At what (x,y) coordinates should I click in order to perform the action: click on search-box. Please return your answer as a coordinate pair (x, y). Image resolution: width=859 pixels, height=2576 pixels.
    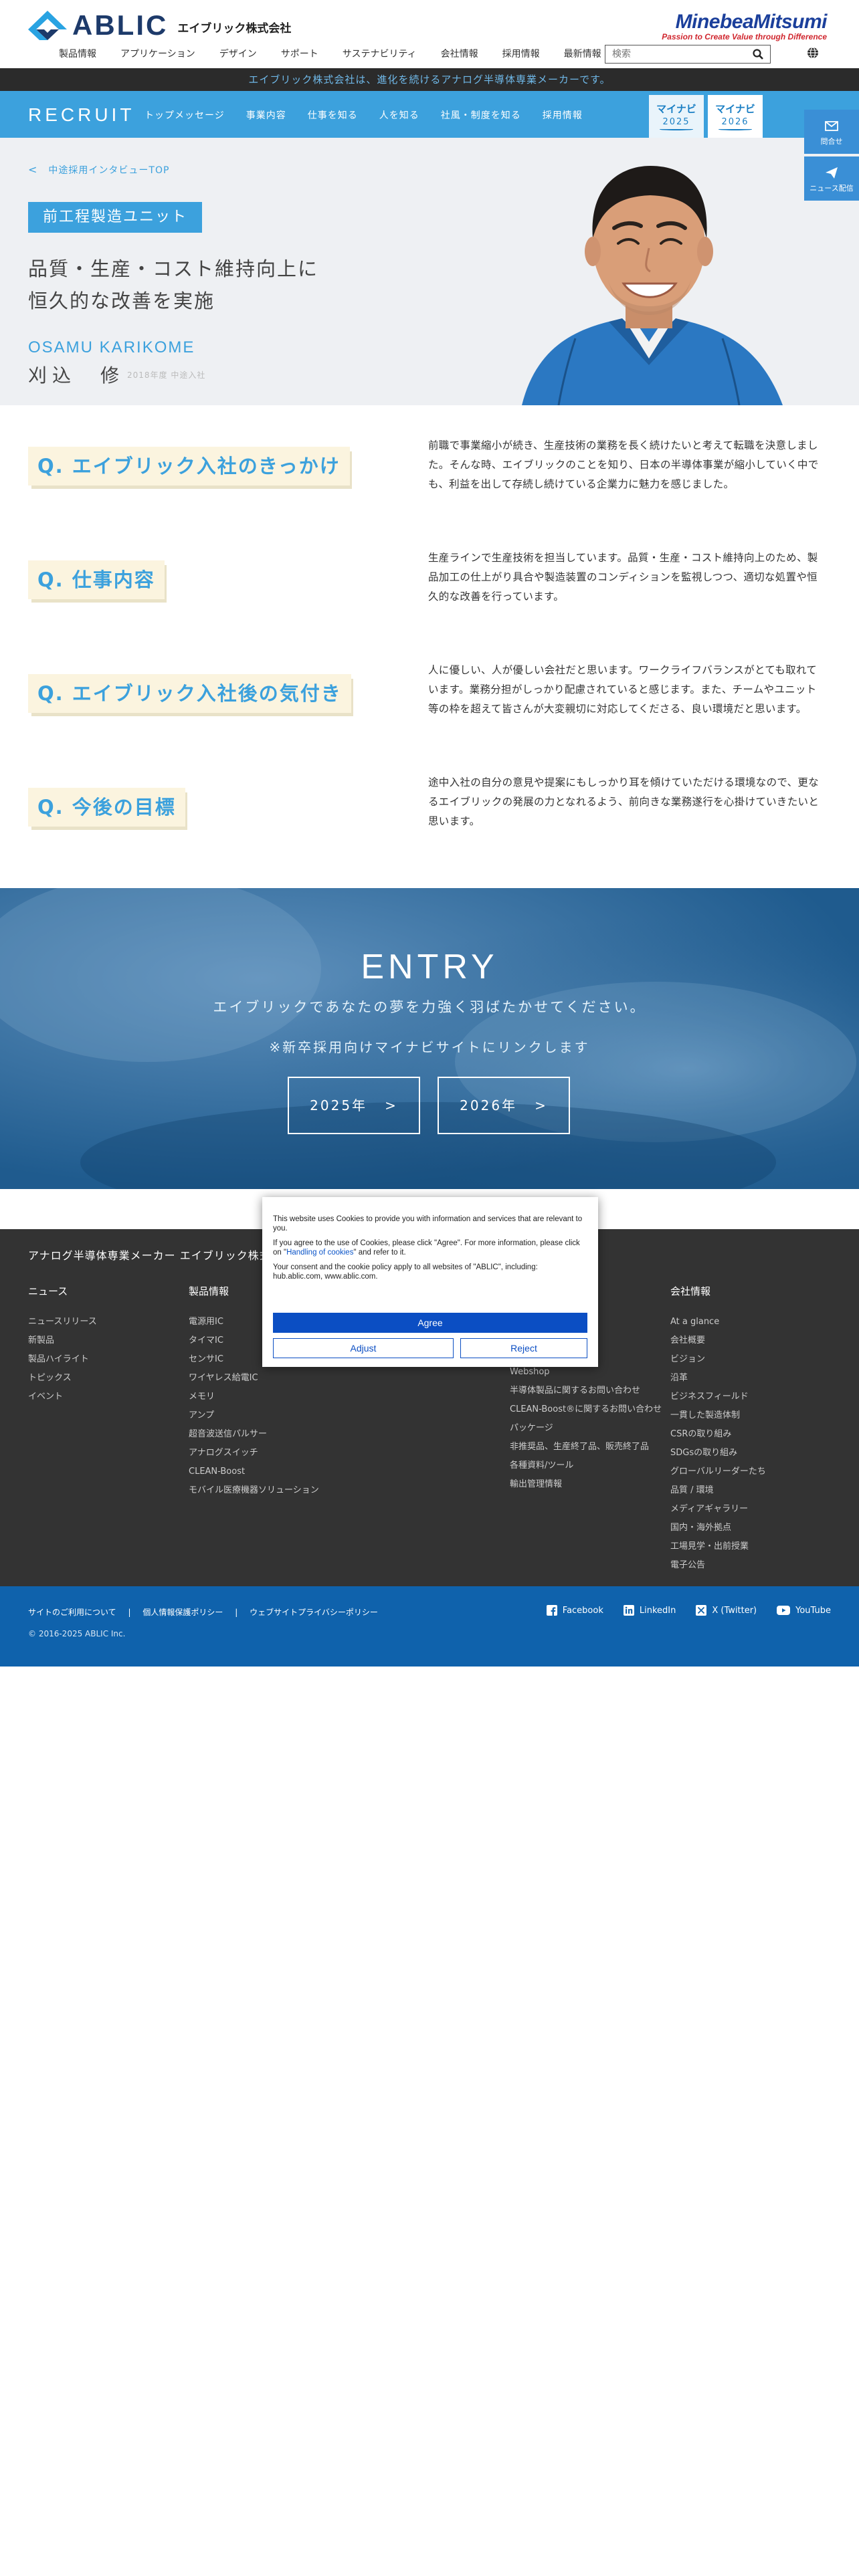
    Looking at the image, I should click on (688, 54).